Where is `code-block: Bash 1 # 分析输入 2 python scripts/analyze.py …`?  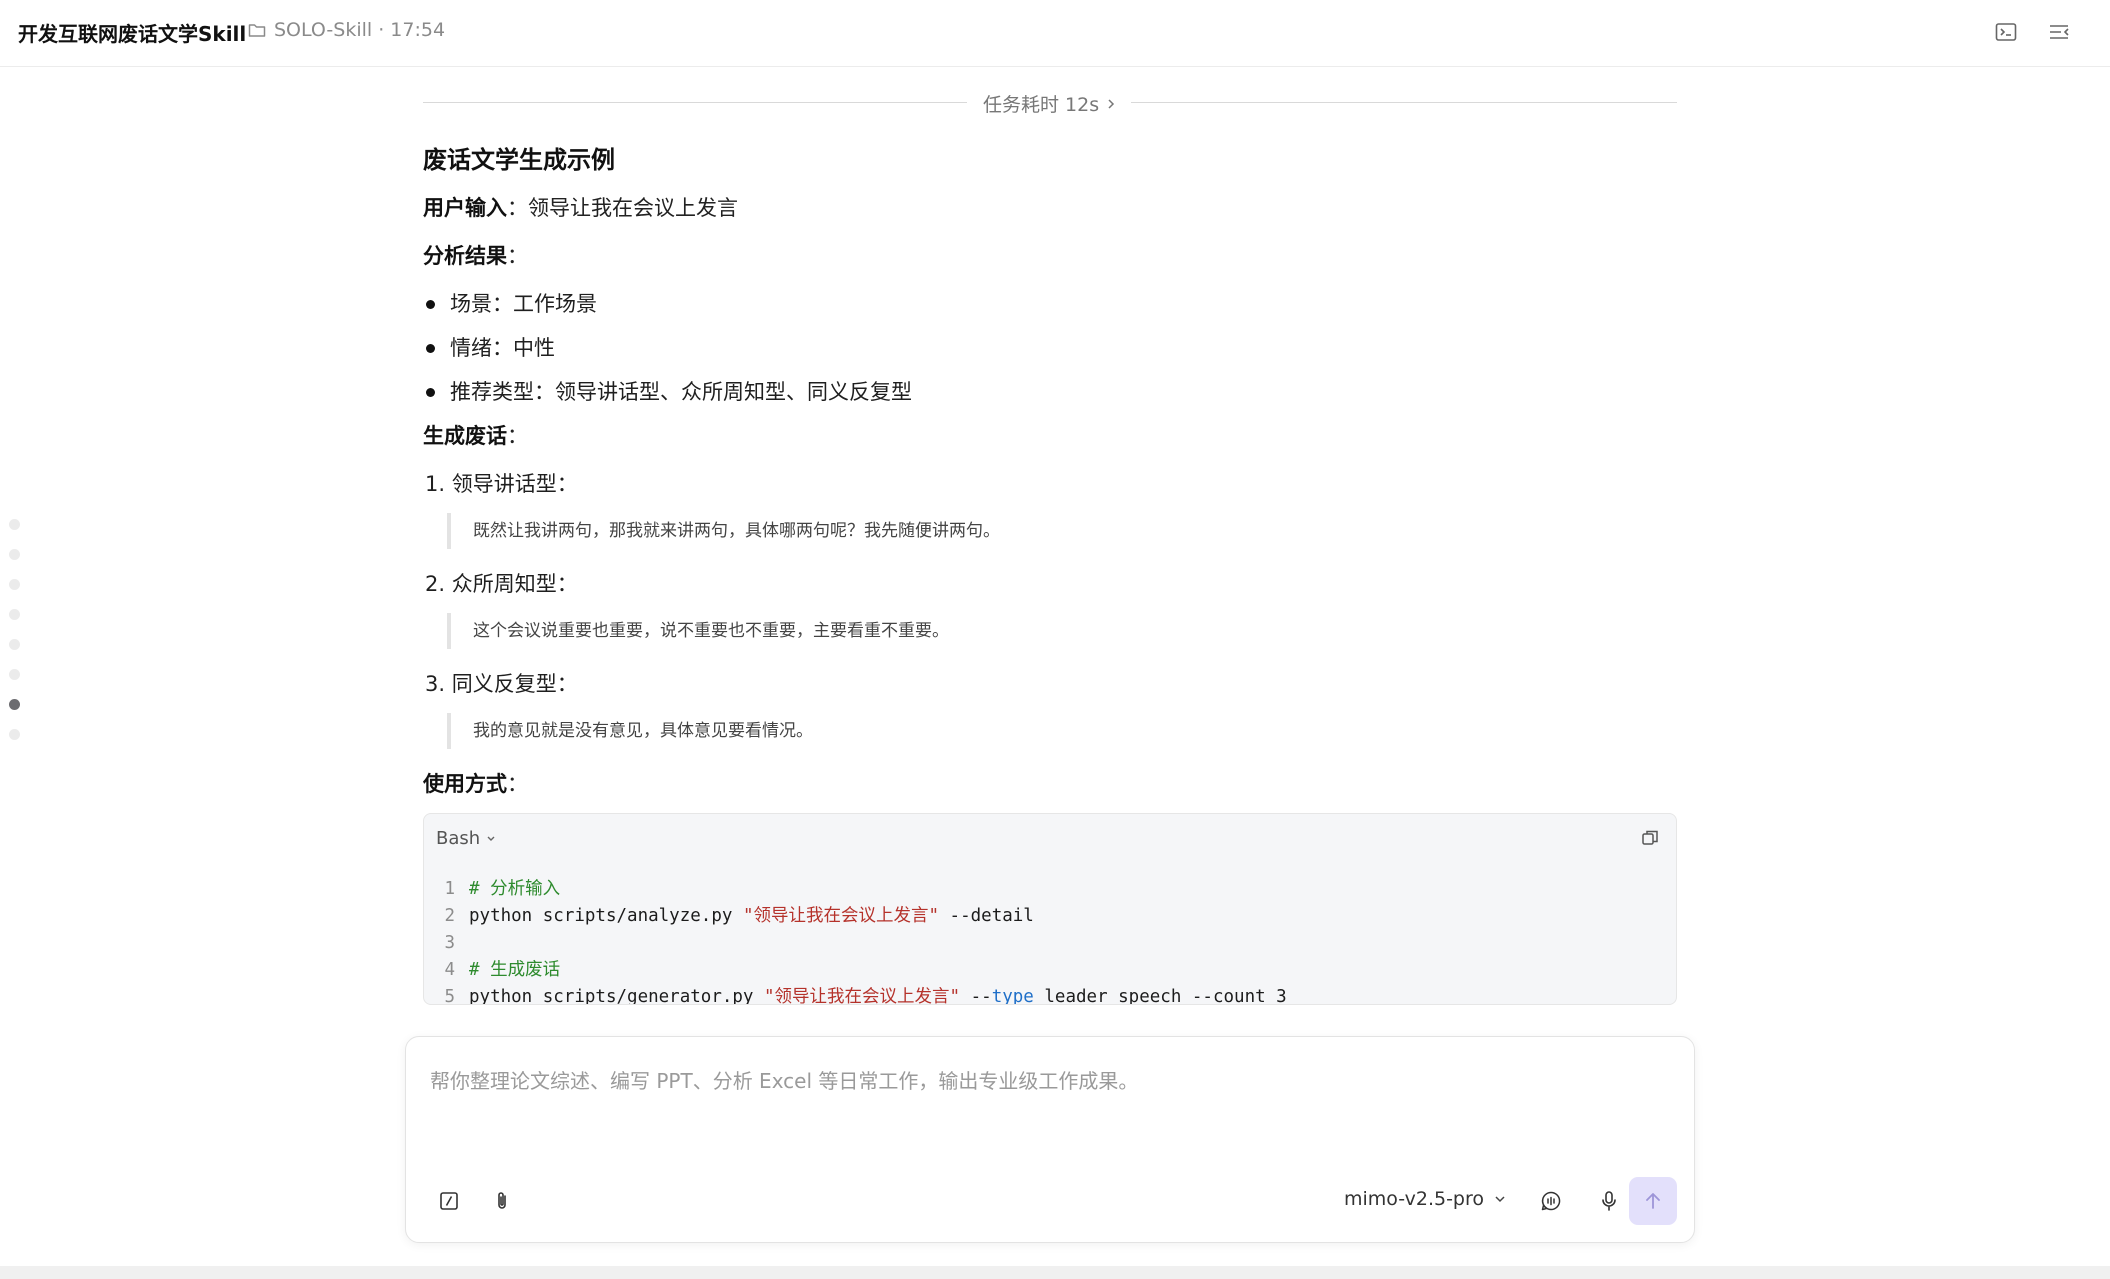
code-block: Bash 1 # 分析输入 2 python scripts/analyze.py … is located at coordinates (1050, 909).